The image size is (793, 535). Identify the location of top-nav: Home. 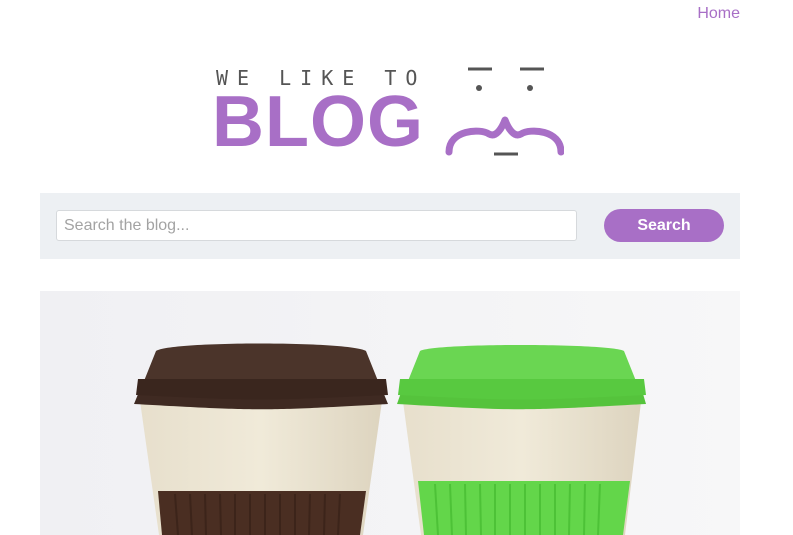
(718, 14).